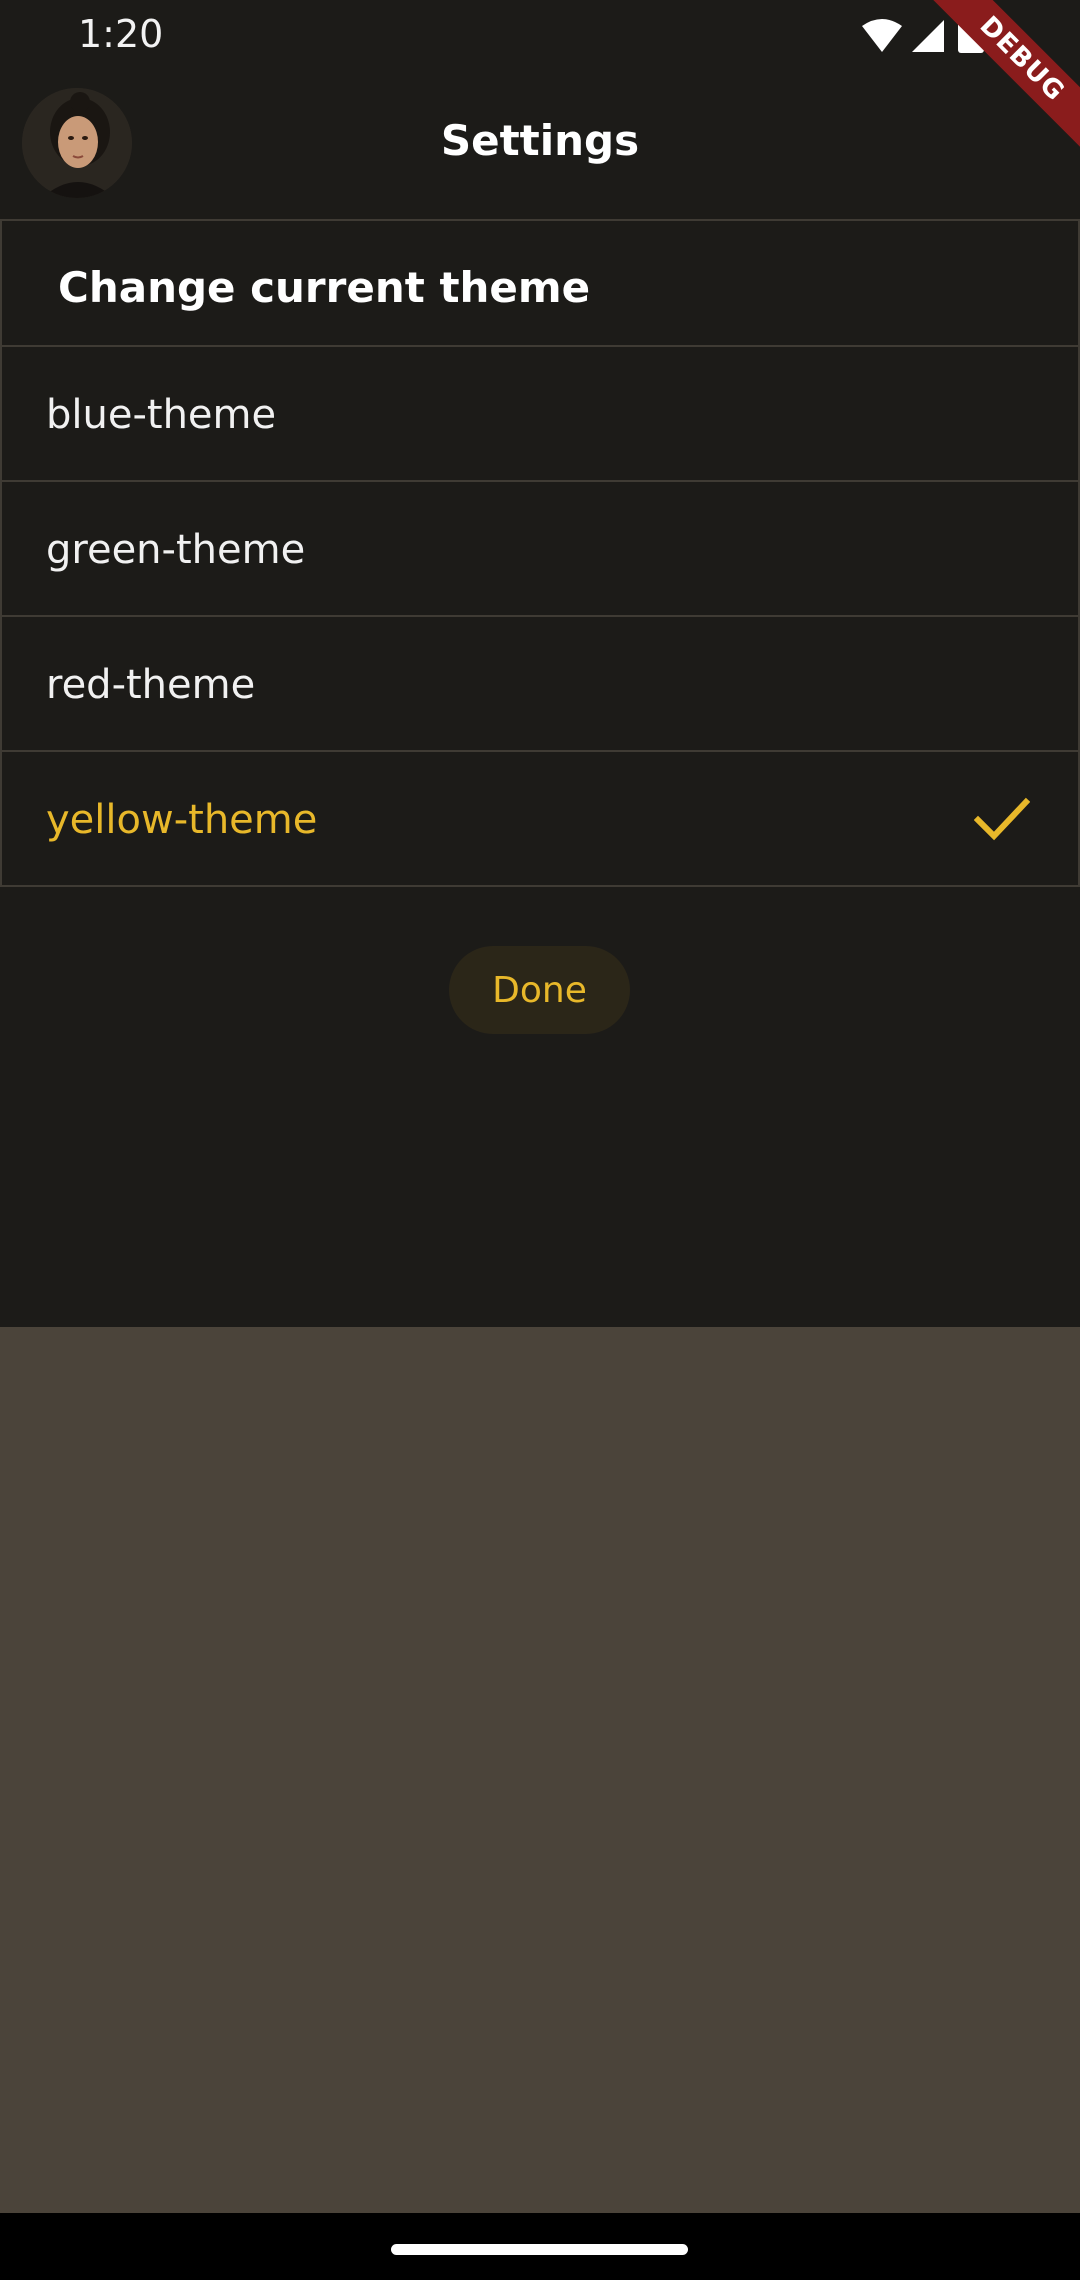 This screenshot has width=1080, height=2280. I want to click on theme-list-header: Change current theme, so click(540, 283).